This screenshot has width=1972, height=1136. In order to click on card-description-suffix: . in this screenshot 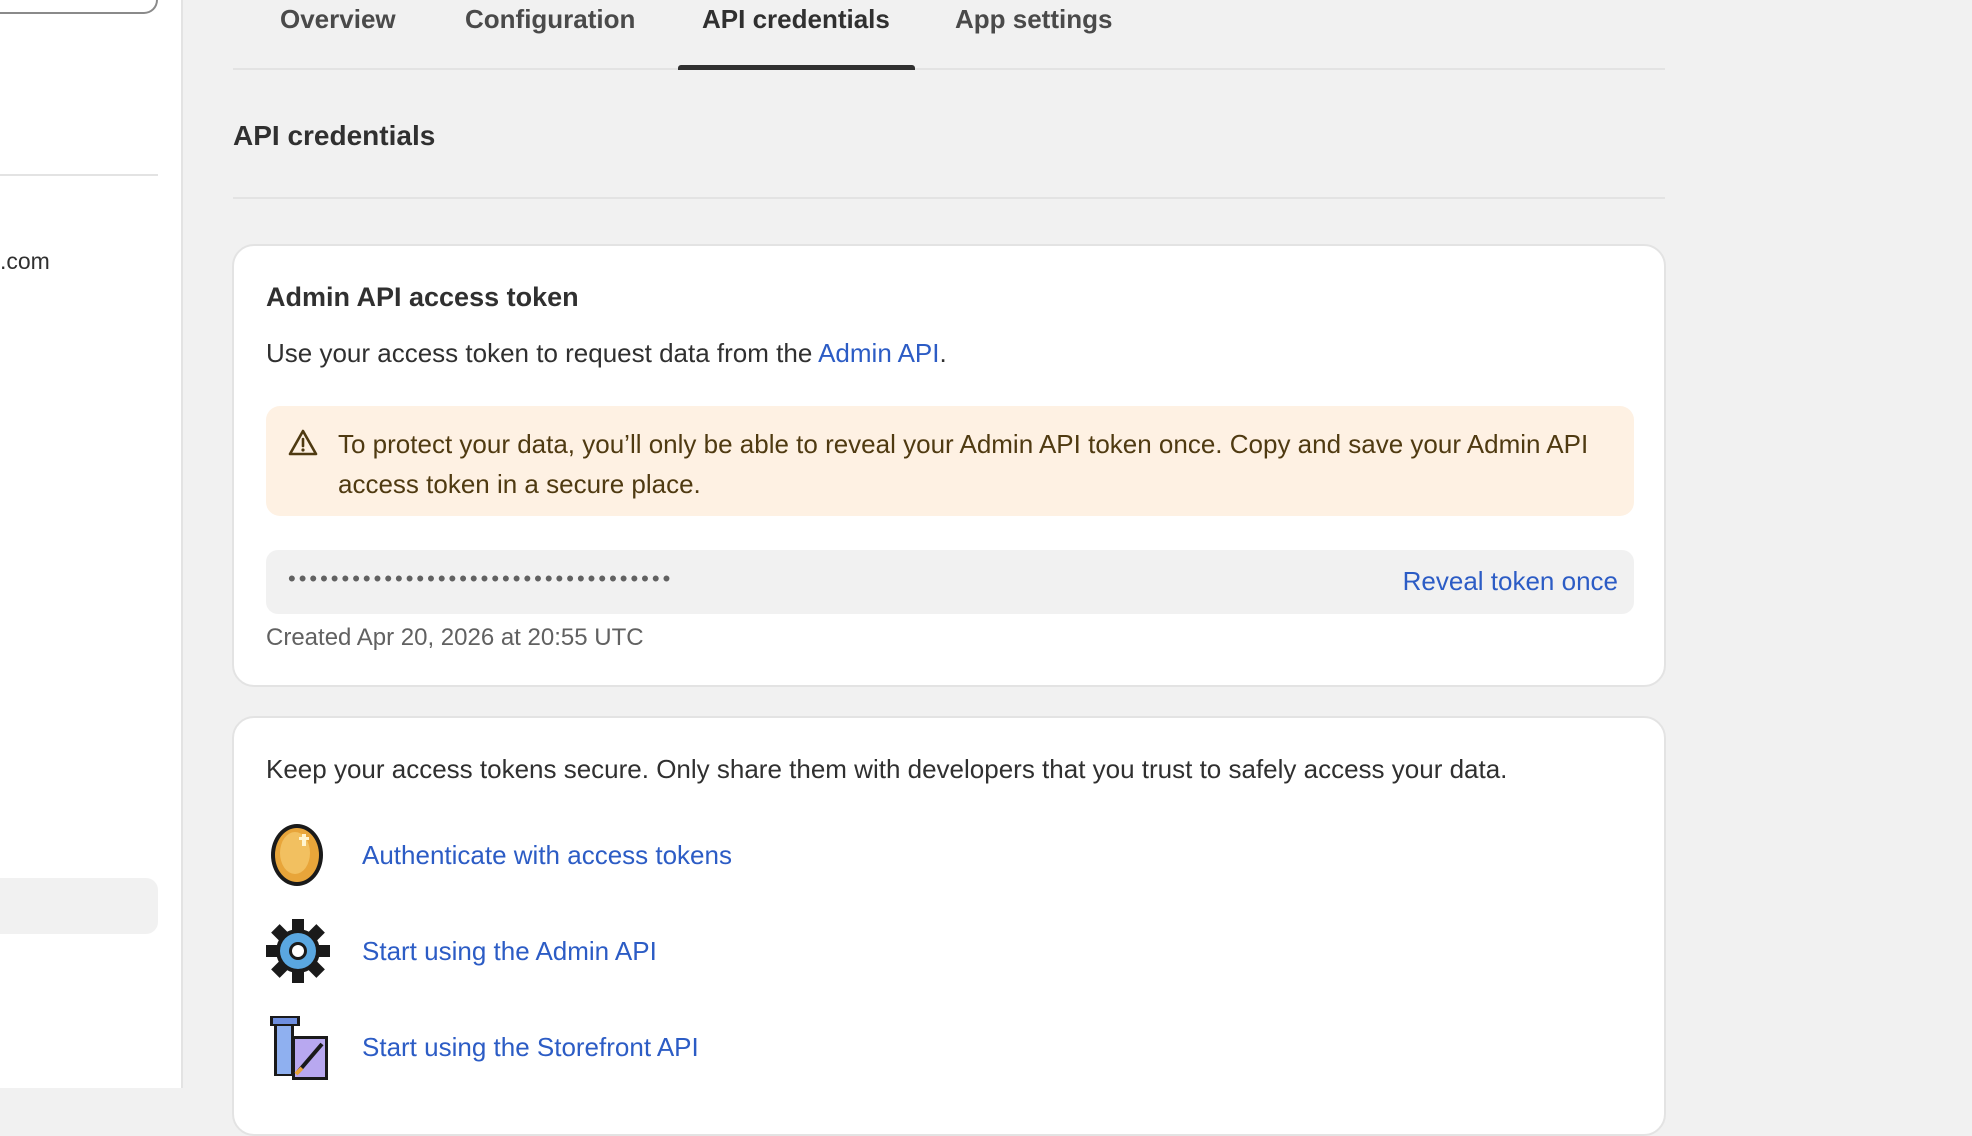, I will do `click(943, 353)`.